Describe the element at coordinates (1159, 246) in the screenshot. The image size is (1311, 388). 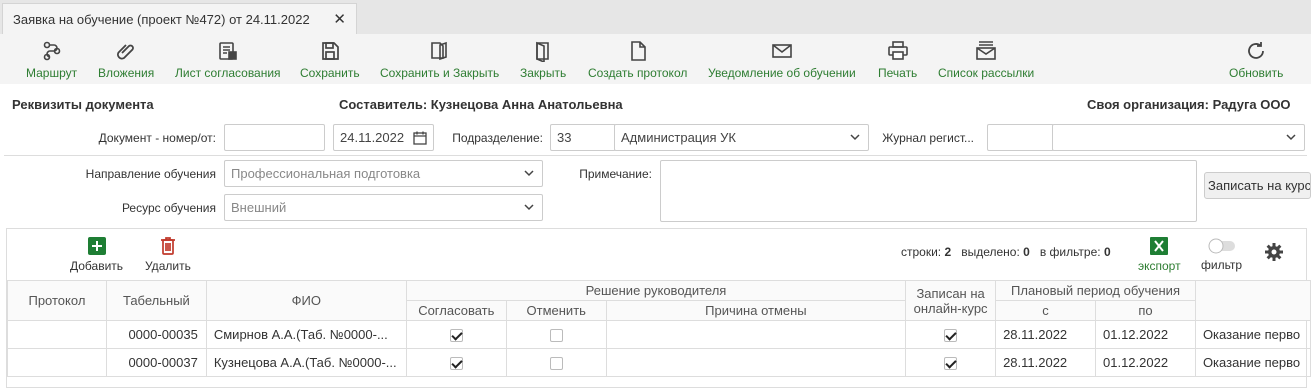
I see `excel-icon` at that location.